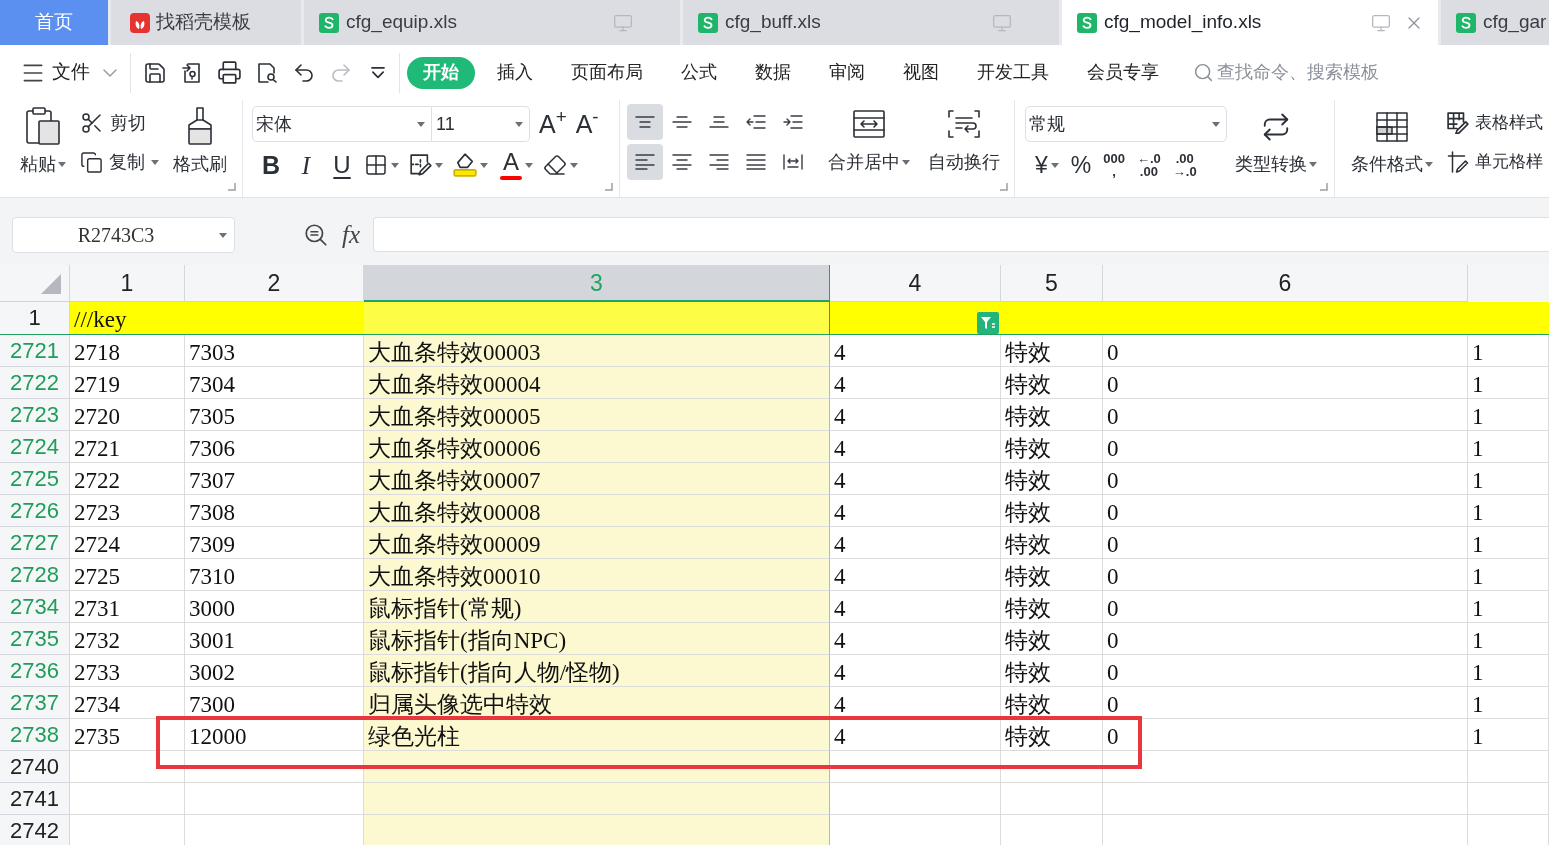 The image size is (1549, 845). What do you see at coordinates (274, 575) in the screenshot?
I see `table-cell: 7310` at bounding box center [274, 575].